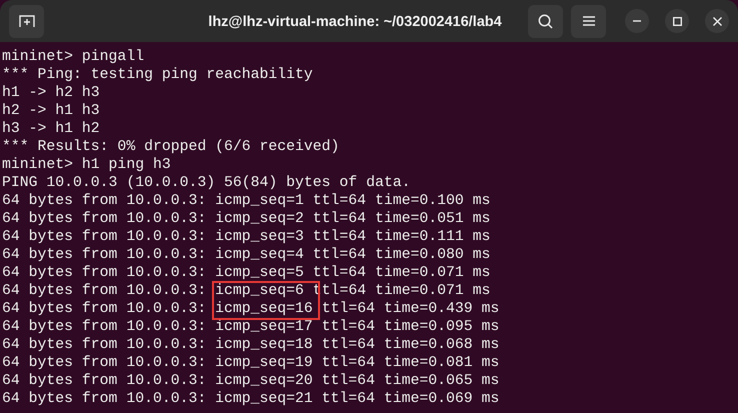 The height and width of the screenshot is (413, 738). I want to click on close-button, so click(717, 21).